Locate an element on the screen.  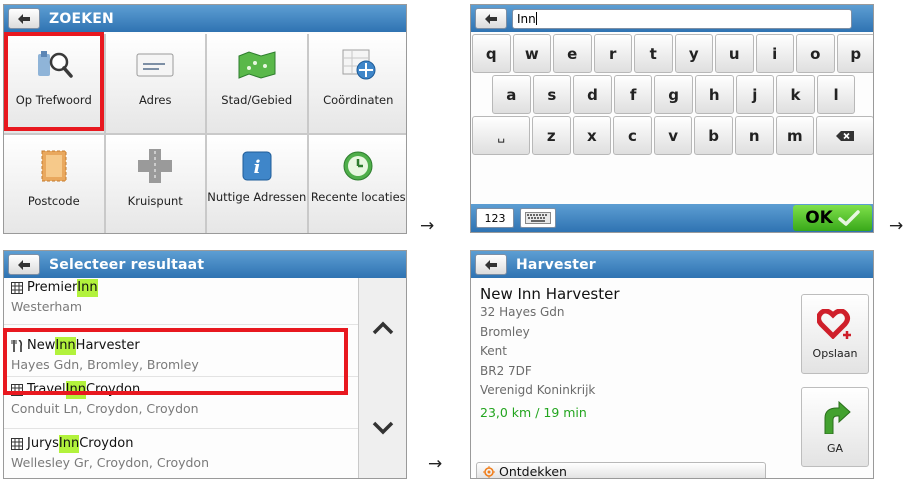
address-line: Kent is located at coordinates (493, 351).